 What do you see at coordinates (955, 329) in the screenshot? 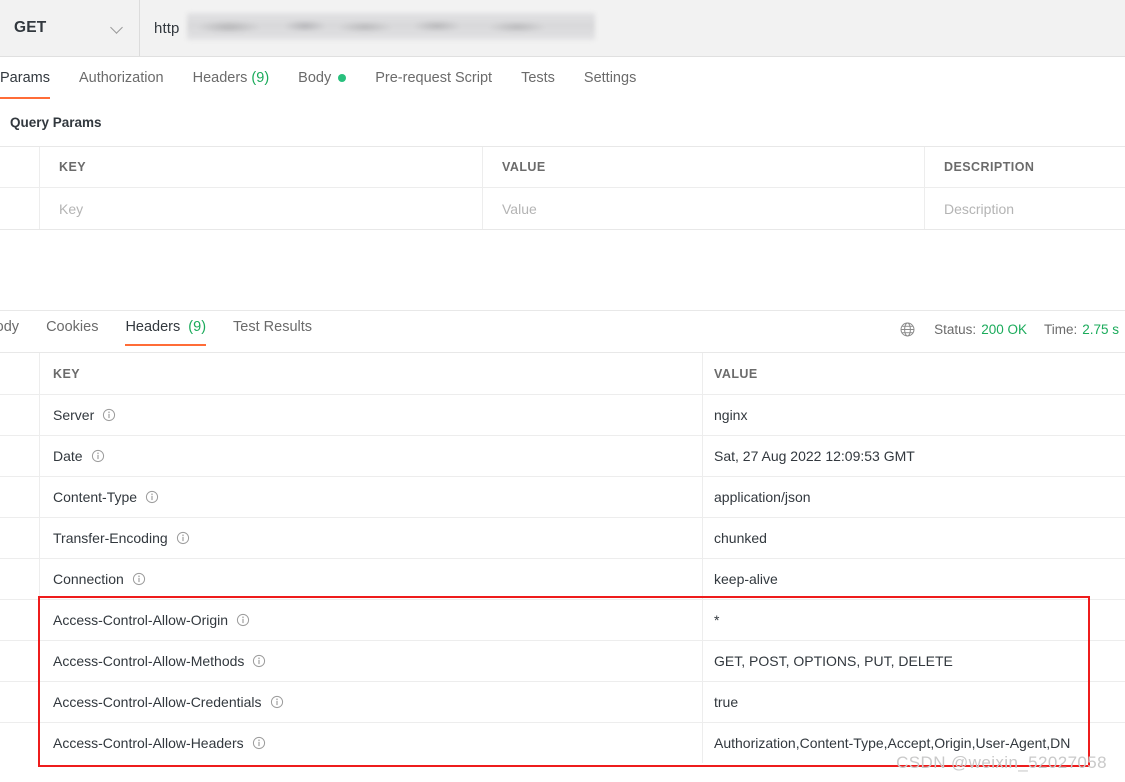
I see `status-label: Status:` at bounding box center [955, 329].